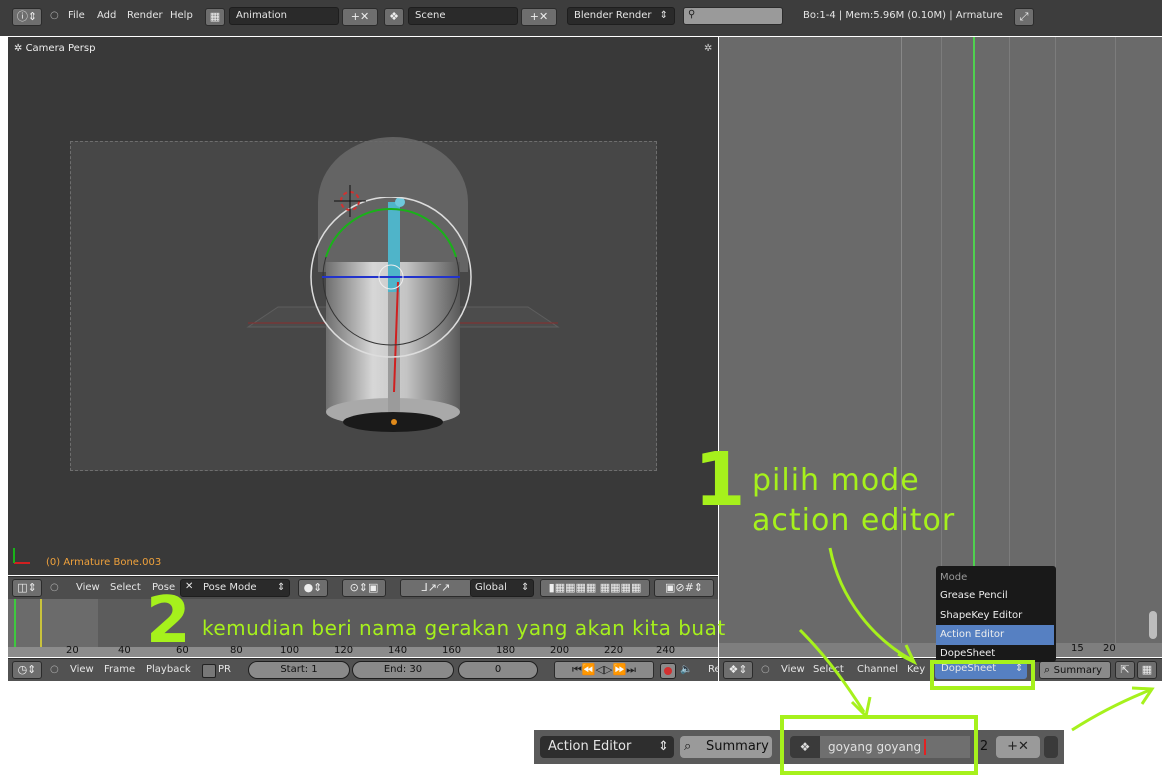 The width and height of the screenshot is (1162, 776). What do you see at coordinates (720, 480) in the screenshot?
I see `step1-number: 1` at bounding box center [720, 480].